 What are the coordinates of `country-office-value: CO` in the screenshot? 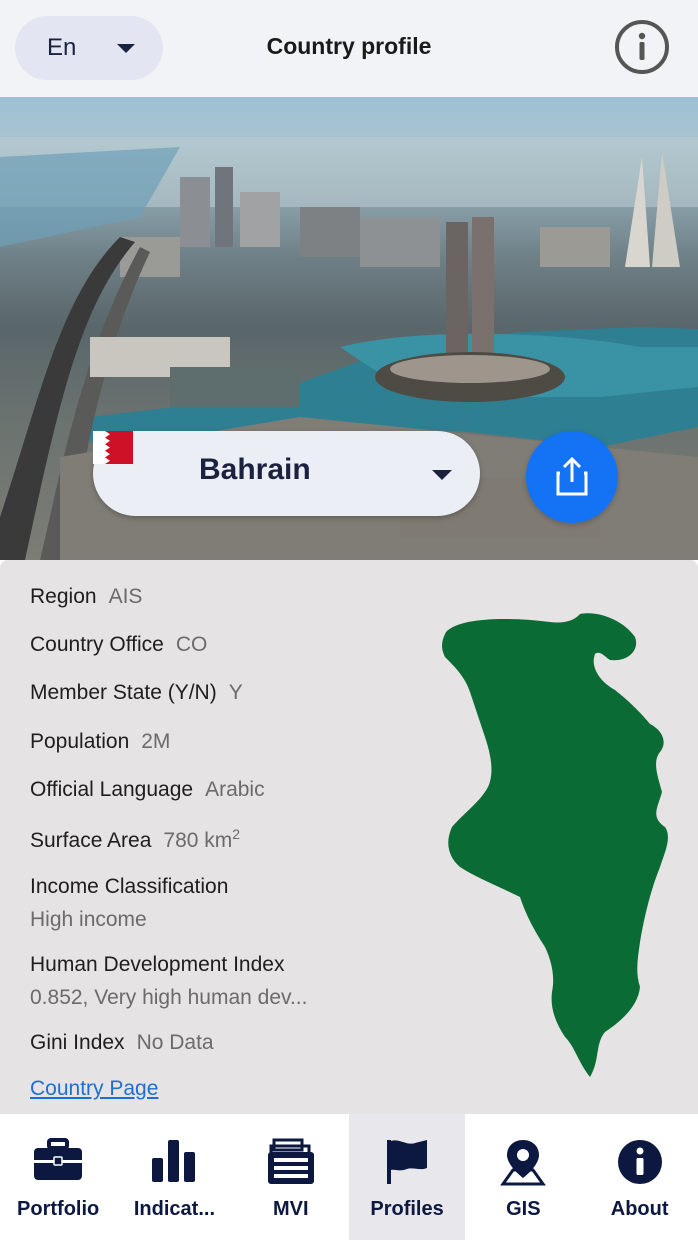 It's located at (191, 644).